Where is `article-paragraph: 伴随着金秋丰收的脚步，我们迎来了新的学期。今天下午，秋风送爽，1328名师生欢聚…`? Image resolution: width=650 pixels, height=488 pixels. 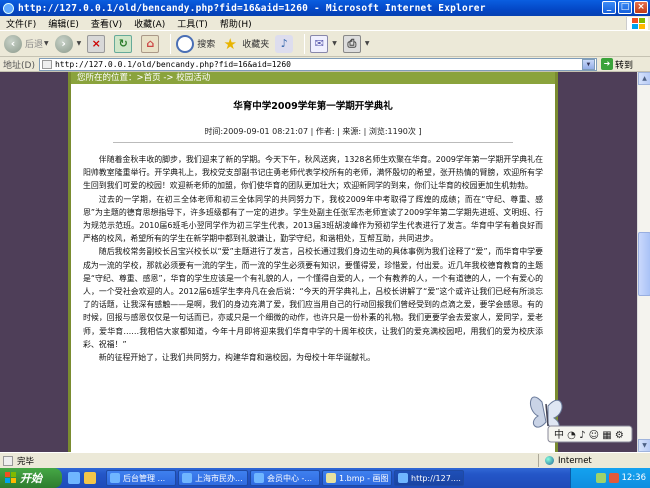
article-paragraph: 伴随着金秋丰收的脚步，我们迎来了新的学期。今天下午，秋风送爽，1328名师生欢聚… is located at coordinates (313, 173).